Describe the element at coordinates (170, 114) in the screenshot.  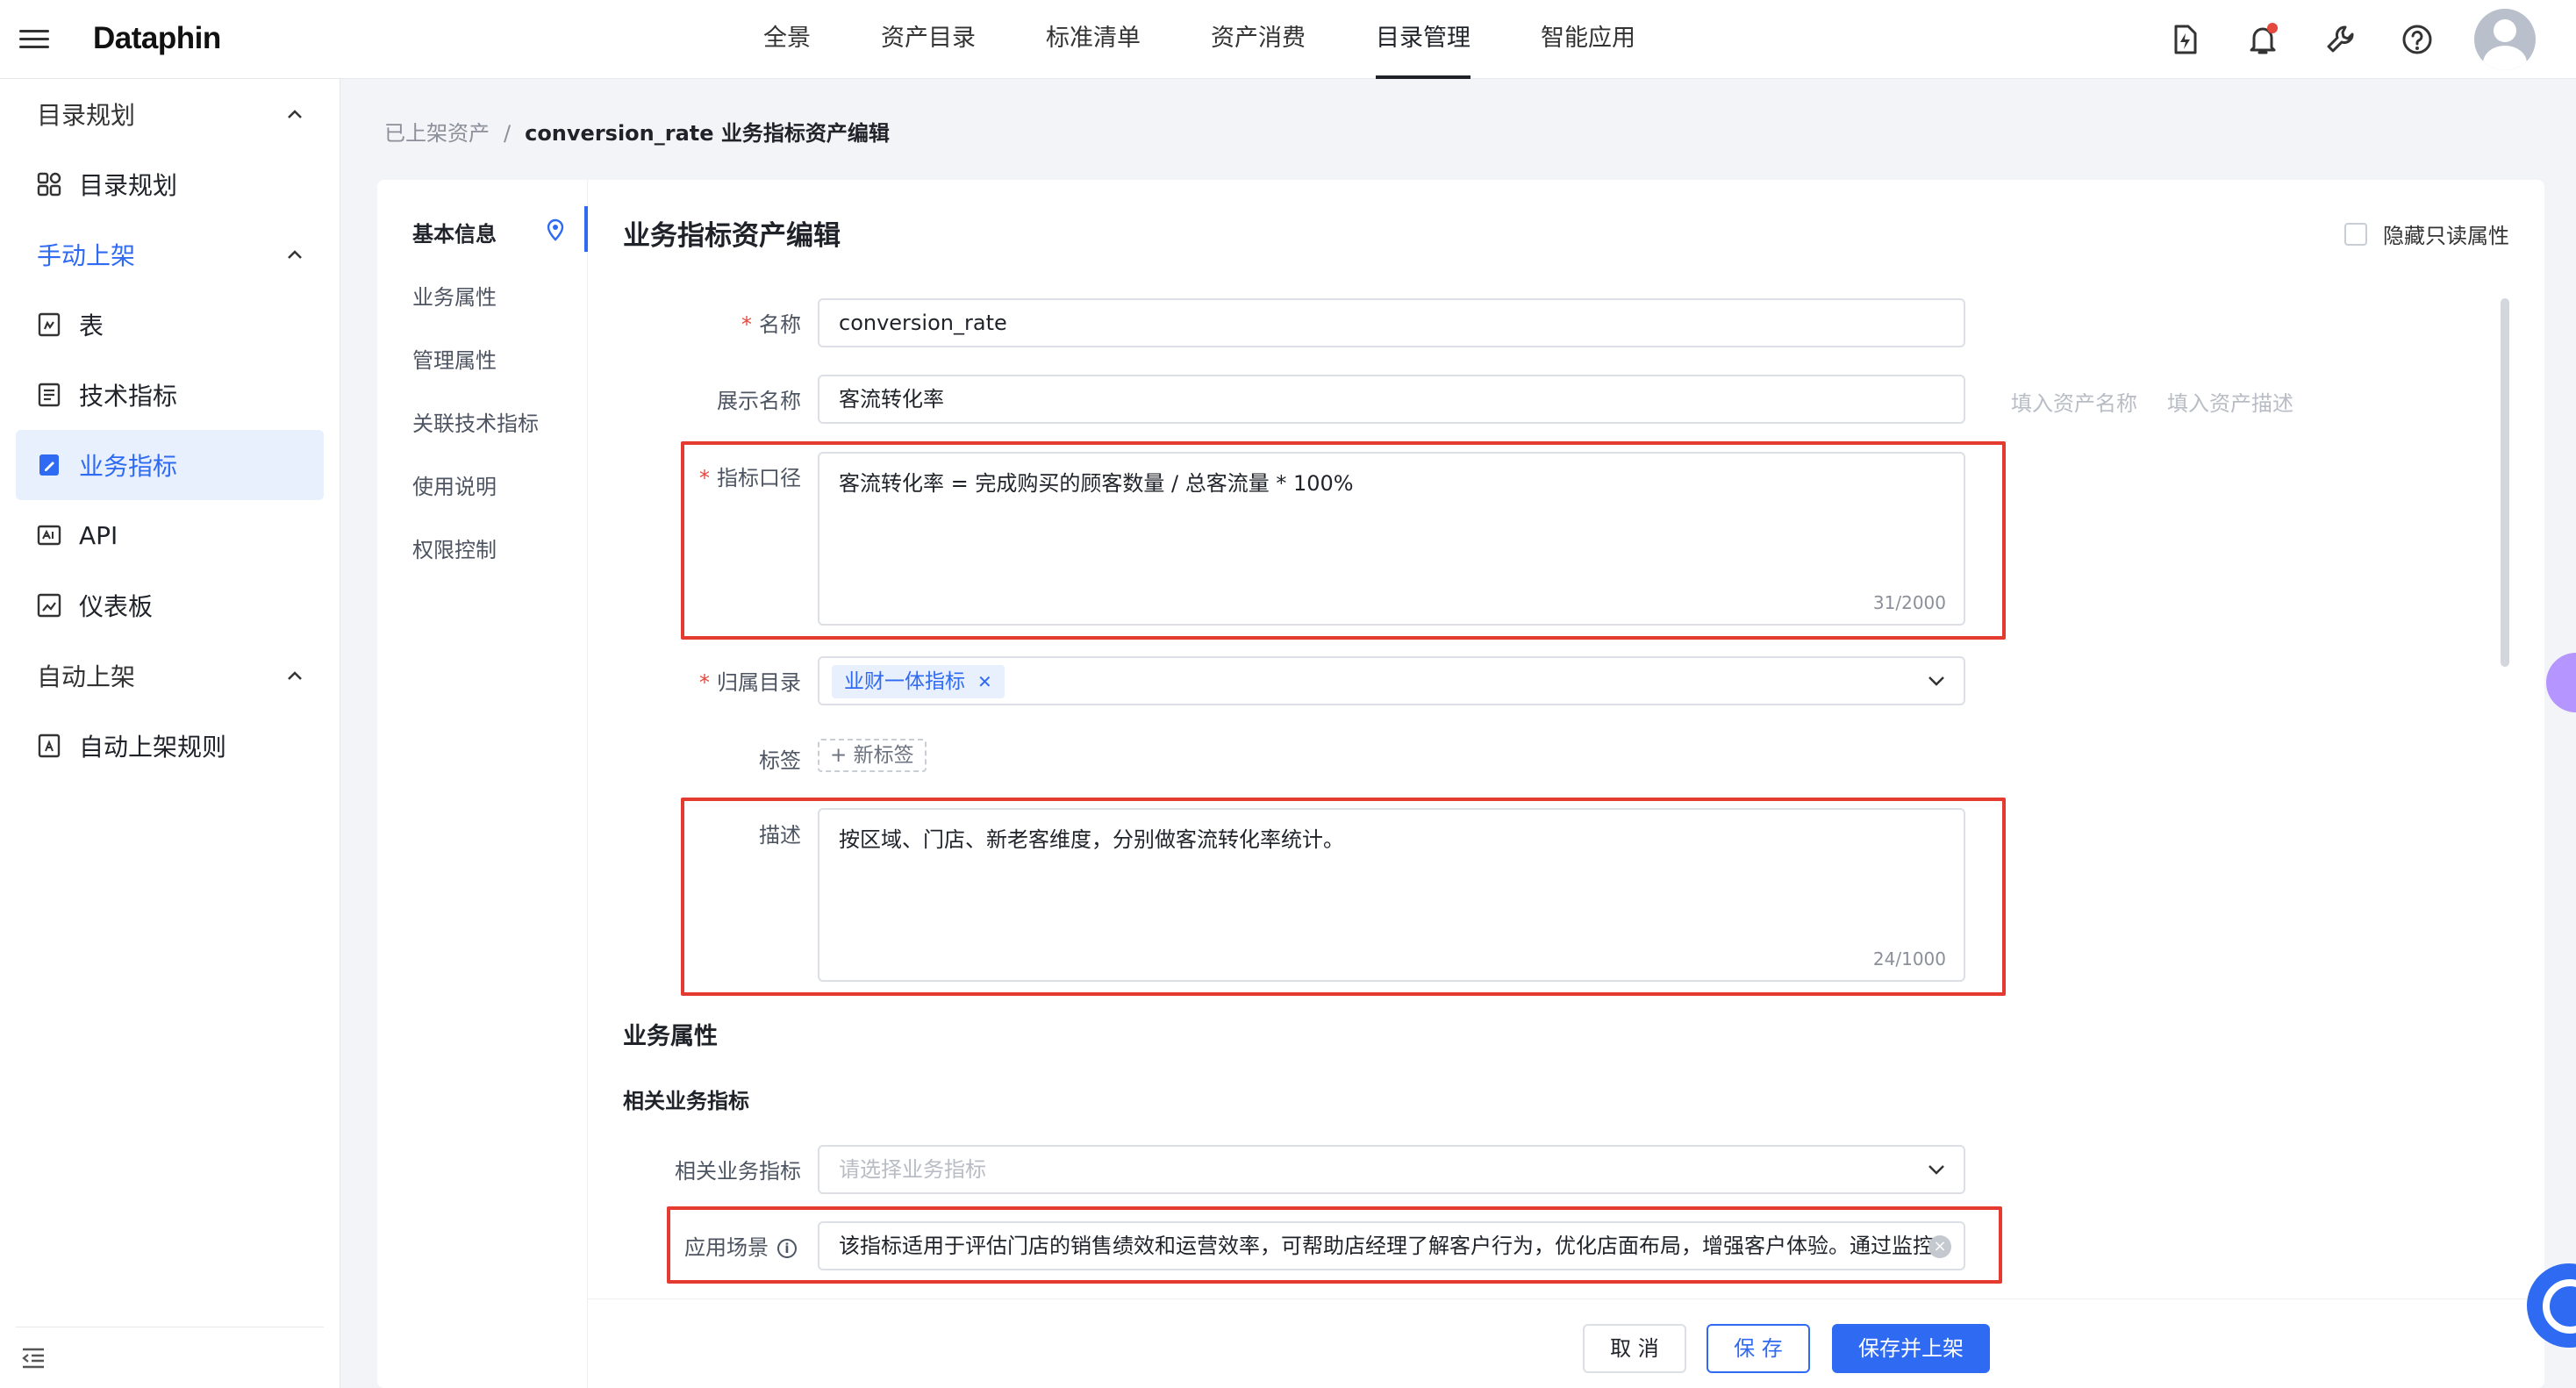
I see `sidebar-group-catalog-plan: 目录规划` at that location.